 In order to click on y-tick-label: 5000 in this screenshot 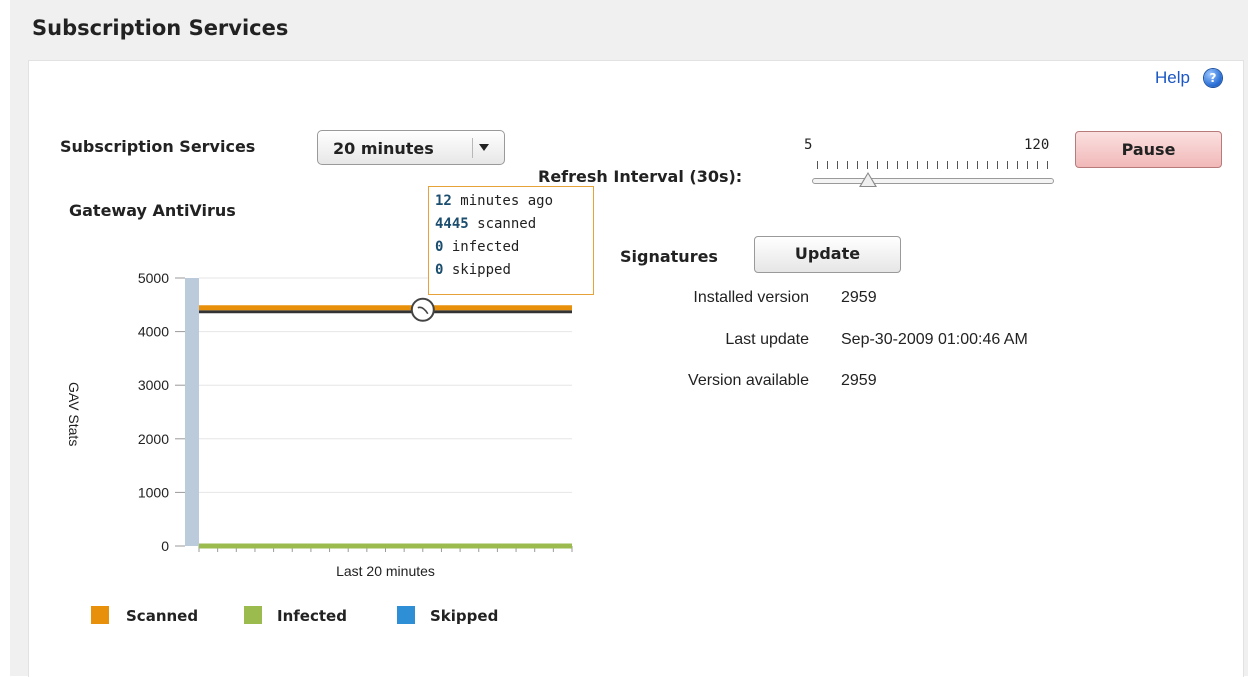, I will do `click(153, 278)`.